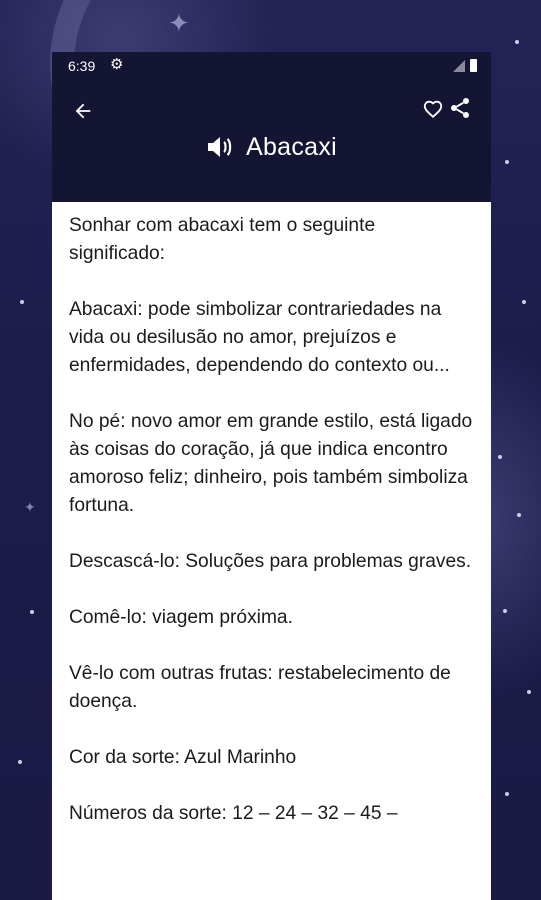  I want to click on title-row: Abacaxi, so click(271, 147).